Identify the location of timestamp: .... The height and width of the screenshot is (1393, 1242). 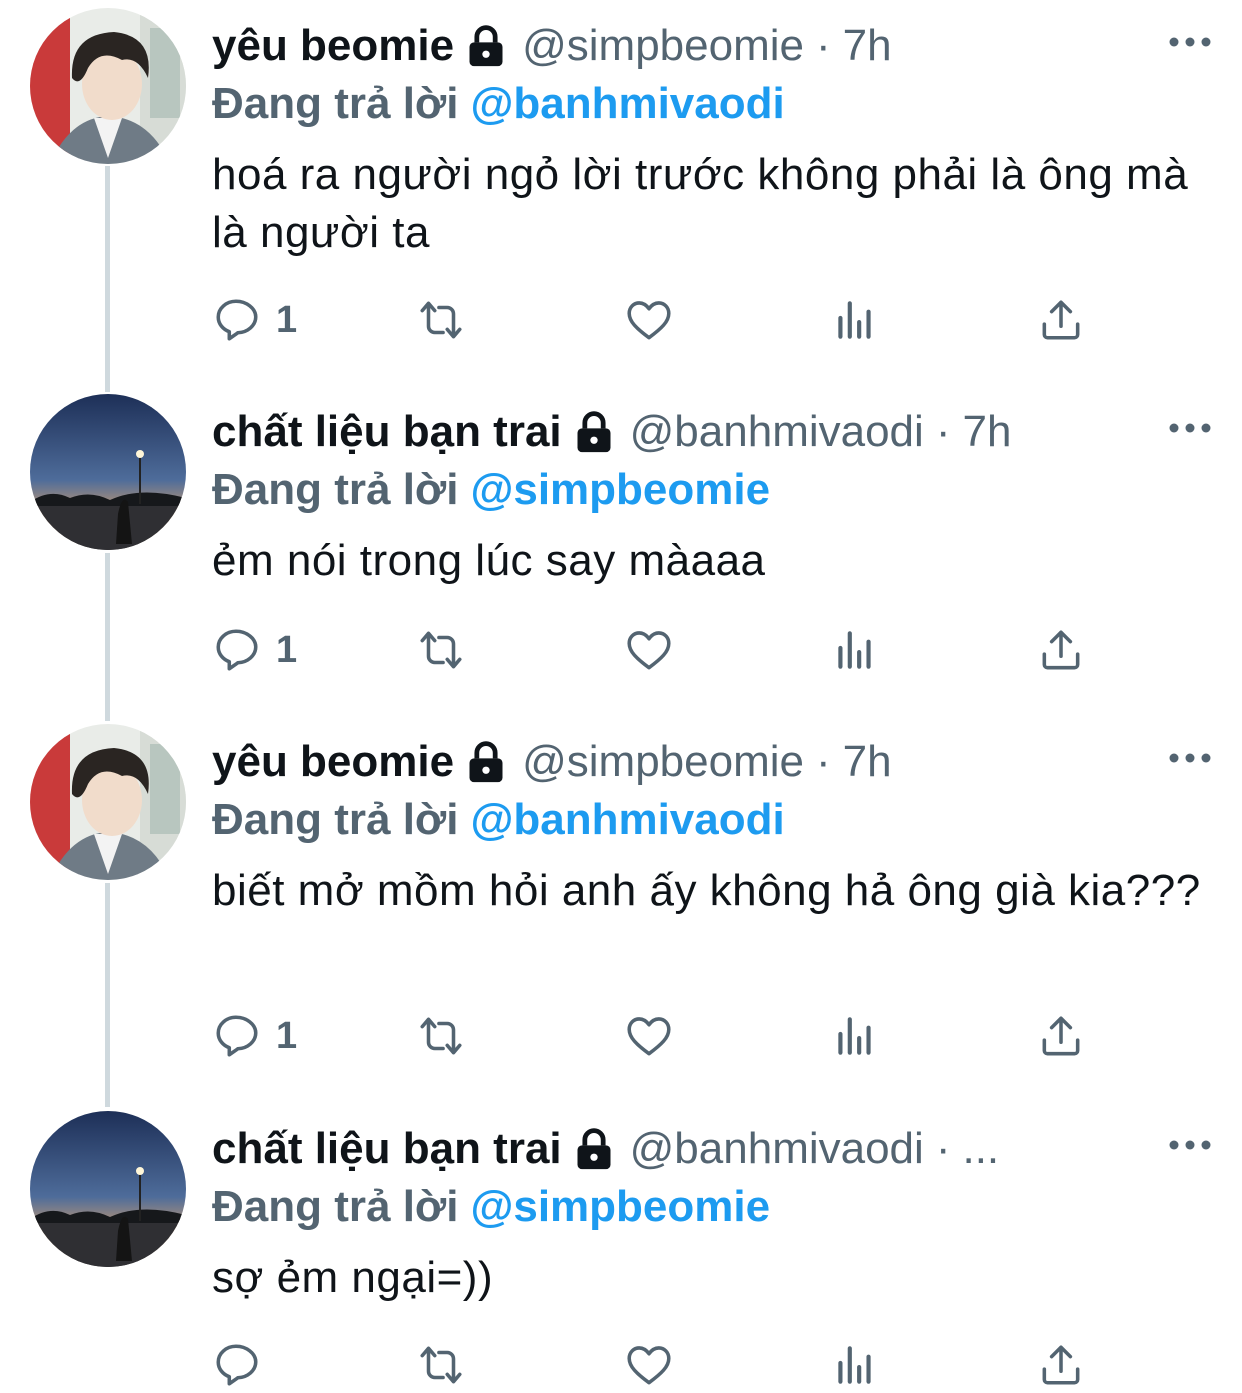
(980, 1149).